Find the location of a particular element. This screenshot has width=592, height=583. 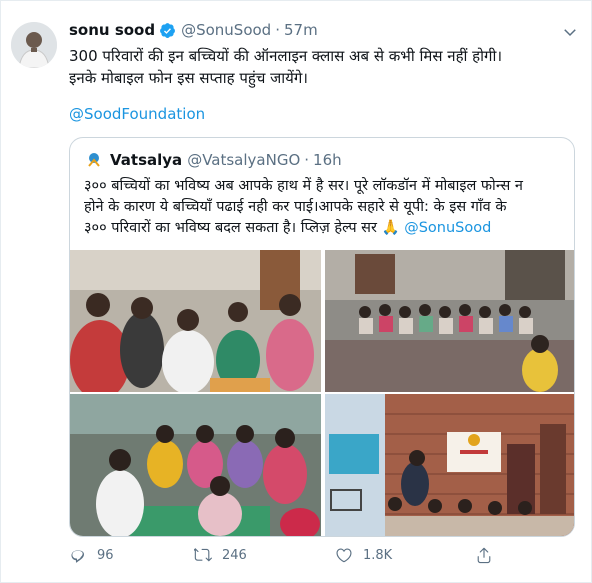

author-handle: @SonuSood is located at coordinates (226, 30).